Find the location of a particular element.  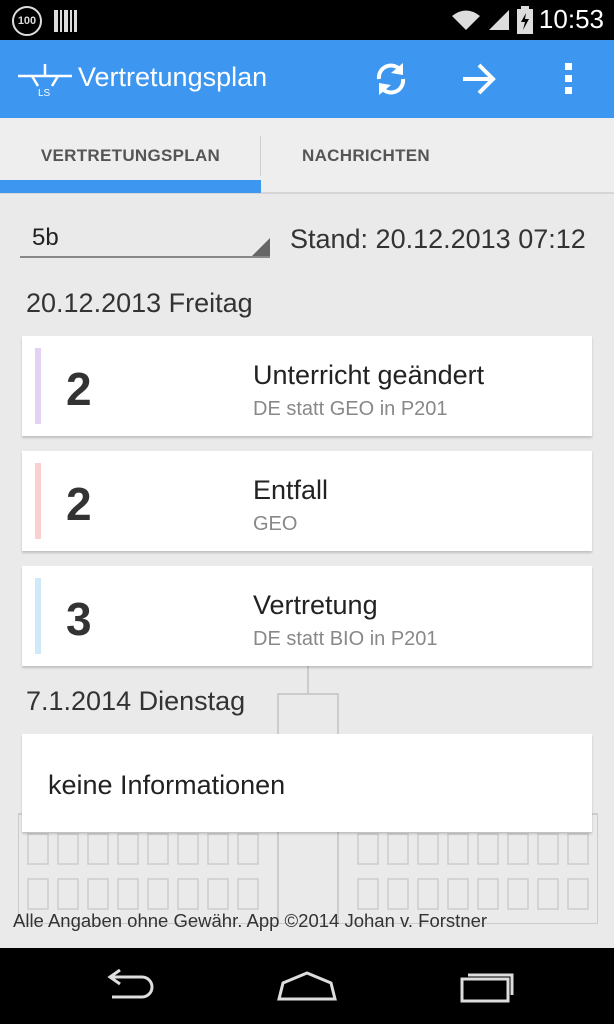

recent-apps-icon is located at coordinates (487, 988).